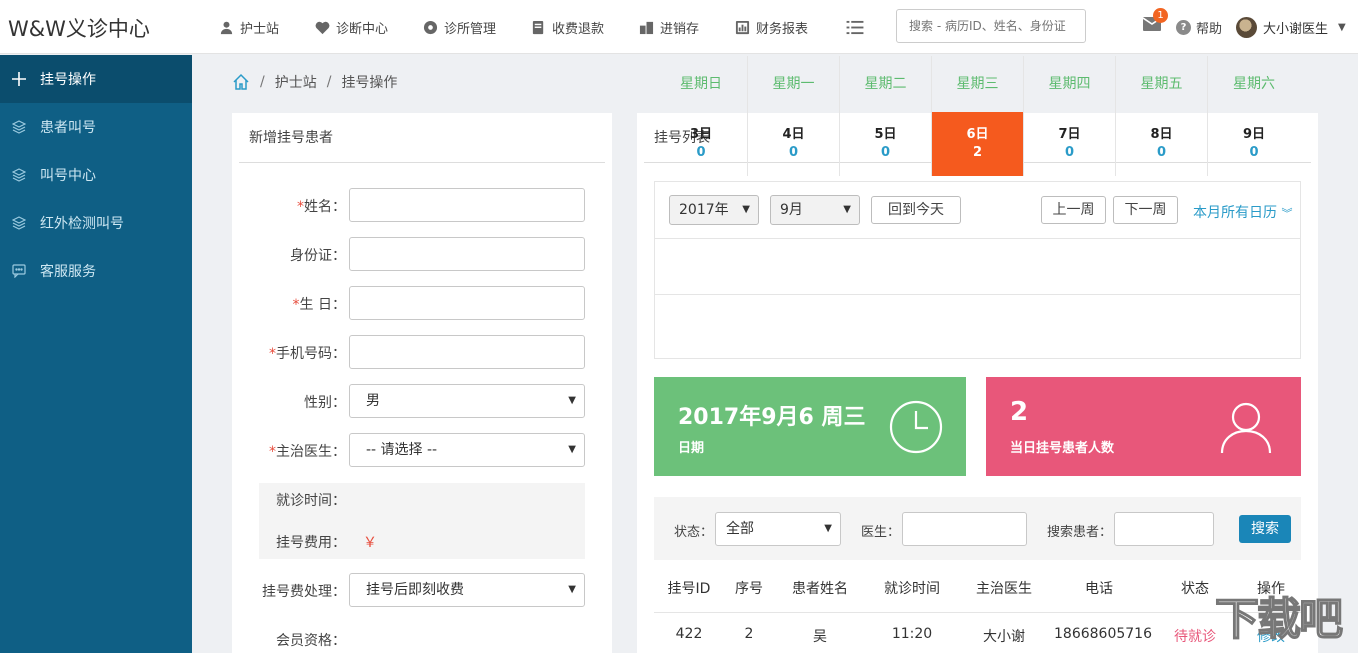 This screenshot has width=1358, height=653. Describe the element at coordinates (977, 116) in the screenshot. I see `calendar-day-today: 星期三 6日 2` at that location.